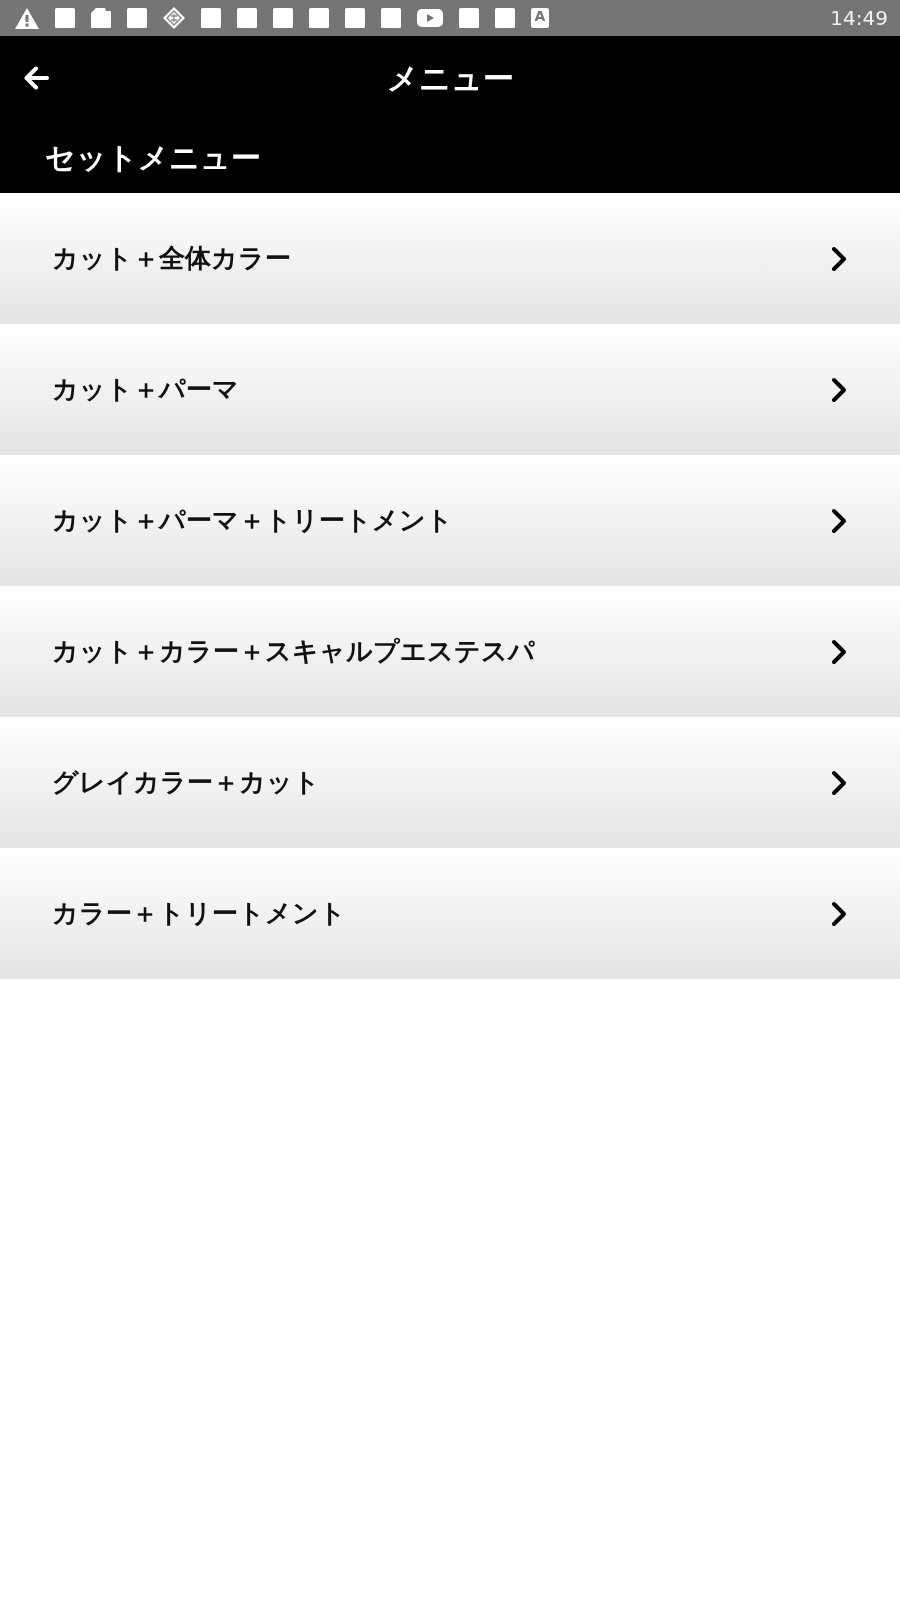 The height and width of the screenshot is (1600, 900). Describe the element at coordinates (450, 79) in the screenshot. I see `screen-title: メニュー` at that location.